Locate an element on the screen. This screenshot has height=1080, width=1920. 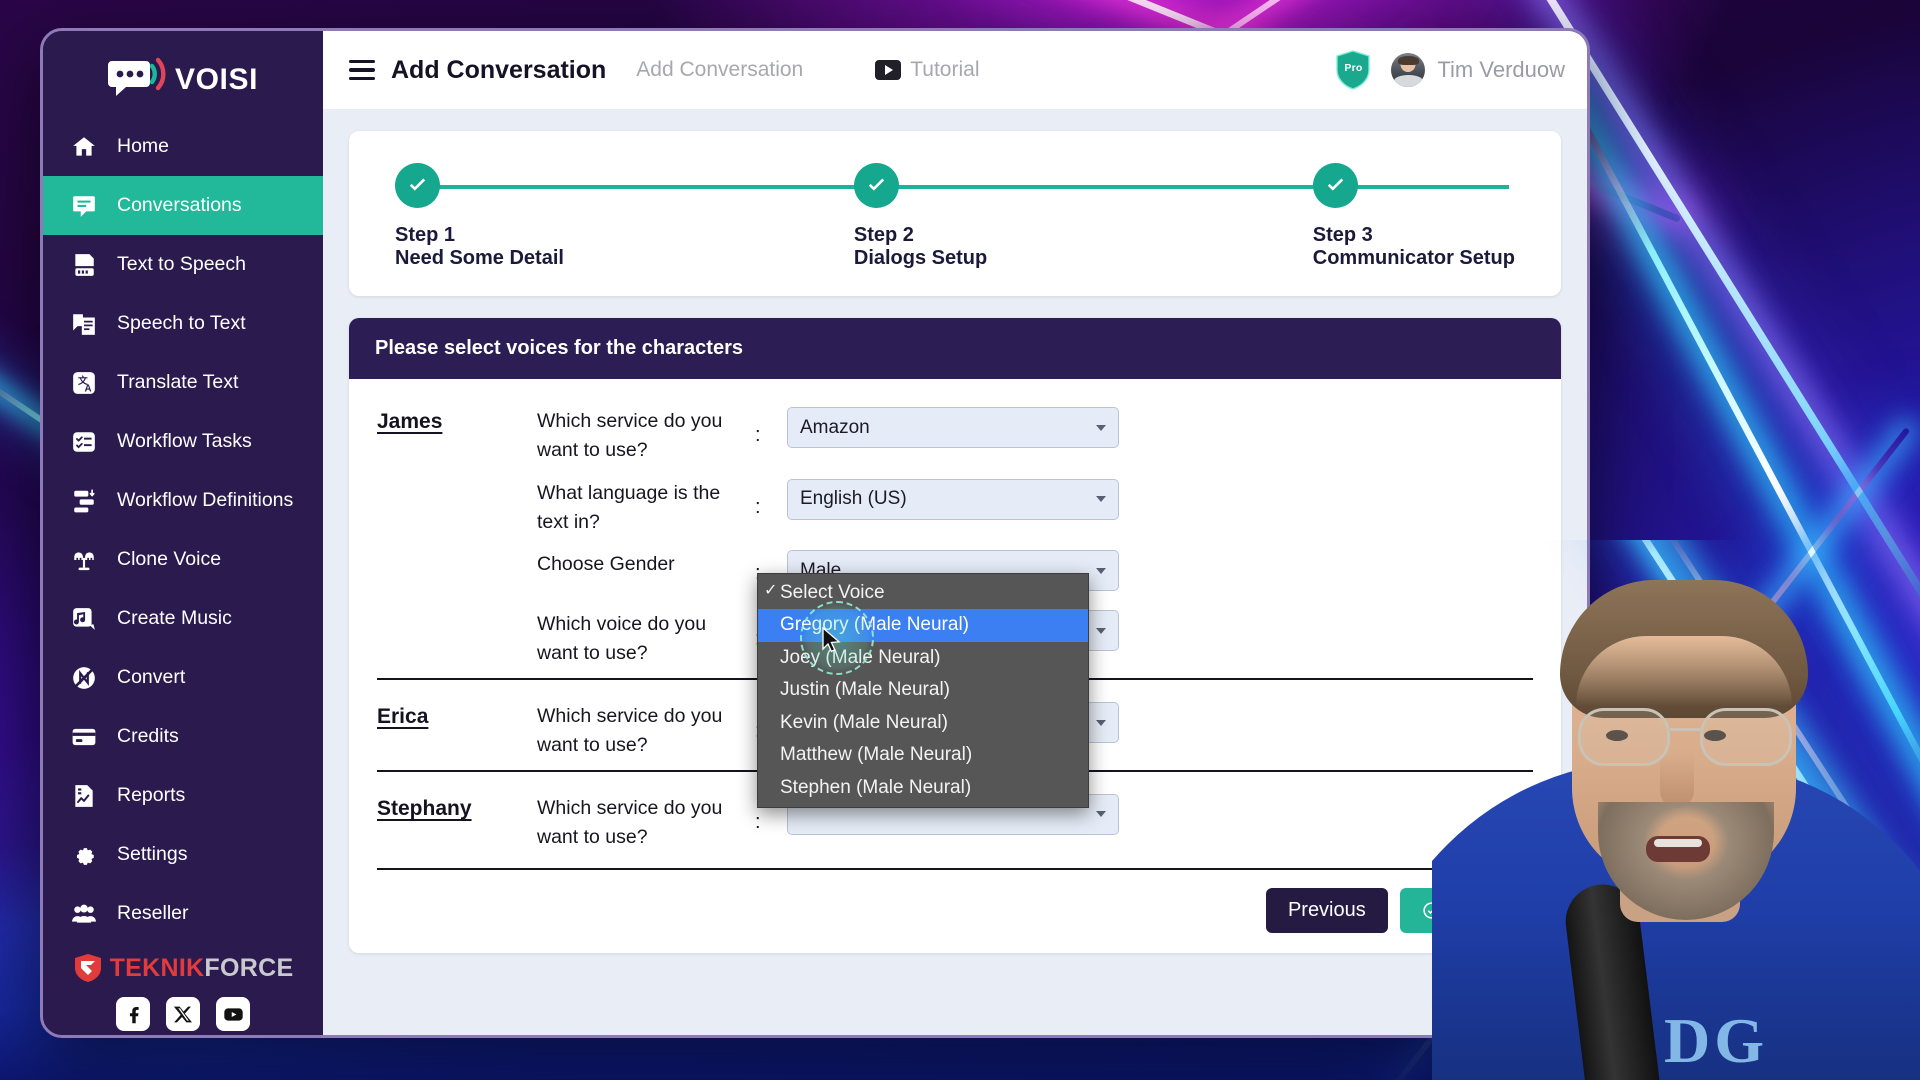
sidebar-item-workflow-tasks: Workflow Tasks is located at coordinates (183, 441).